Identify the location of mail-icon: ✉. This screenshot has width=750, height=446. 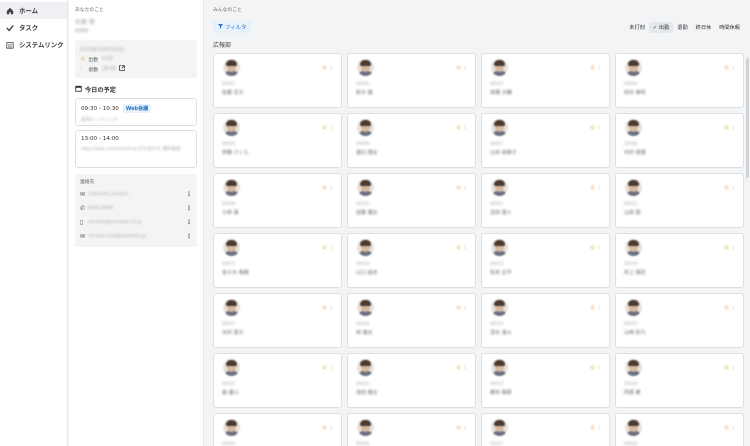
(83, 236).